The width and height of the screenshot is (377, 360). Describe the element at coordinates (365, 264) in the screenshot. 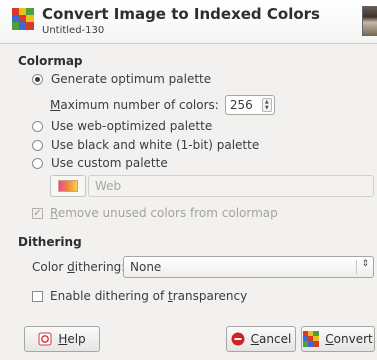

I see `combo-arrows-icon: ⇕` at that location.